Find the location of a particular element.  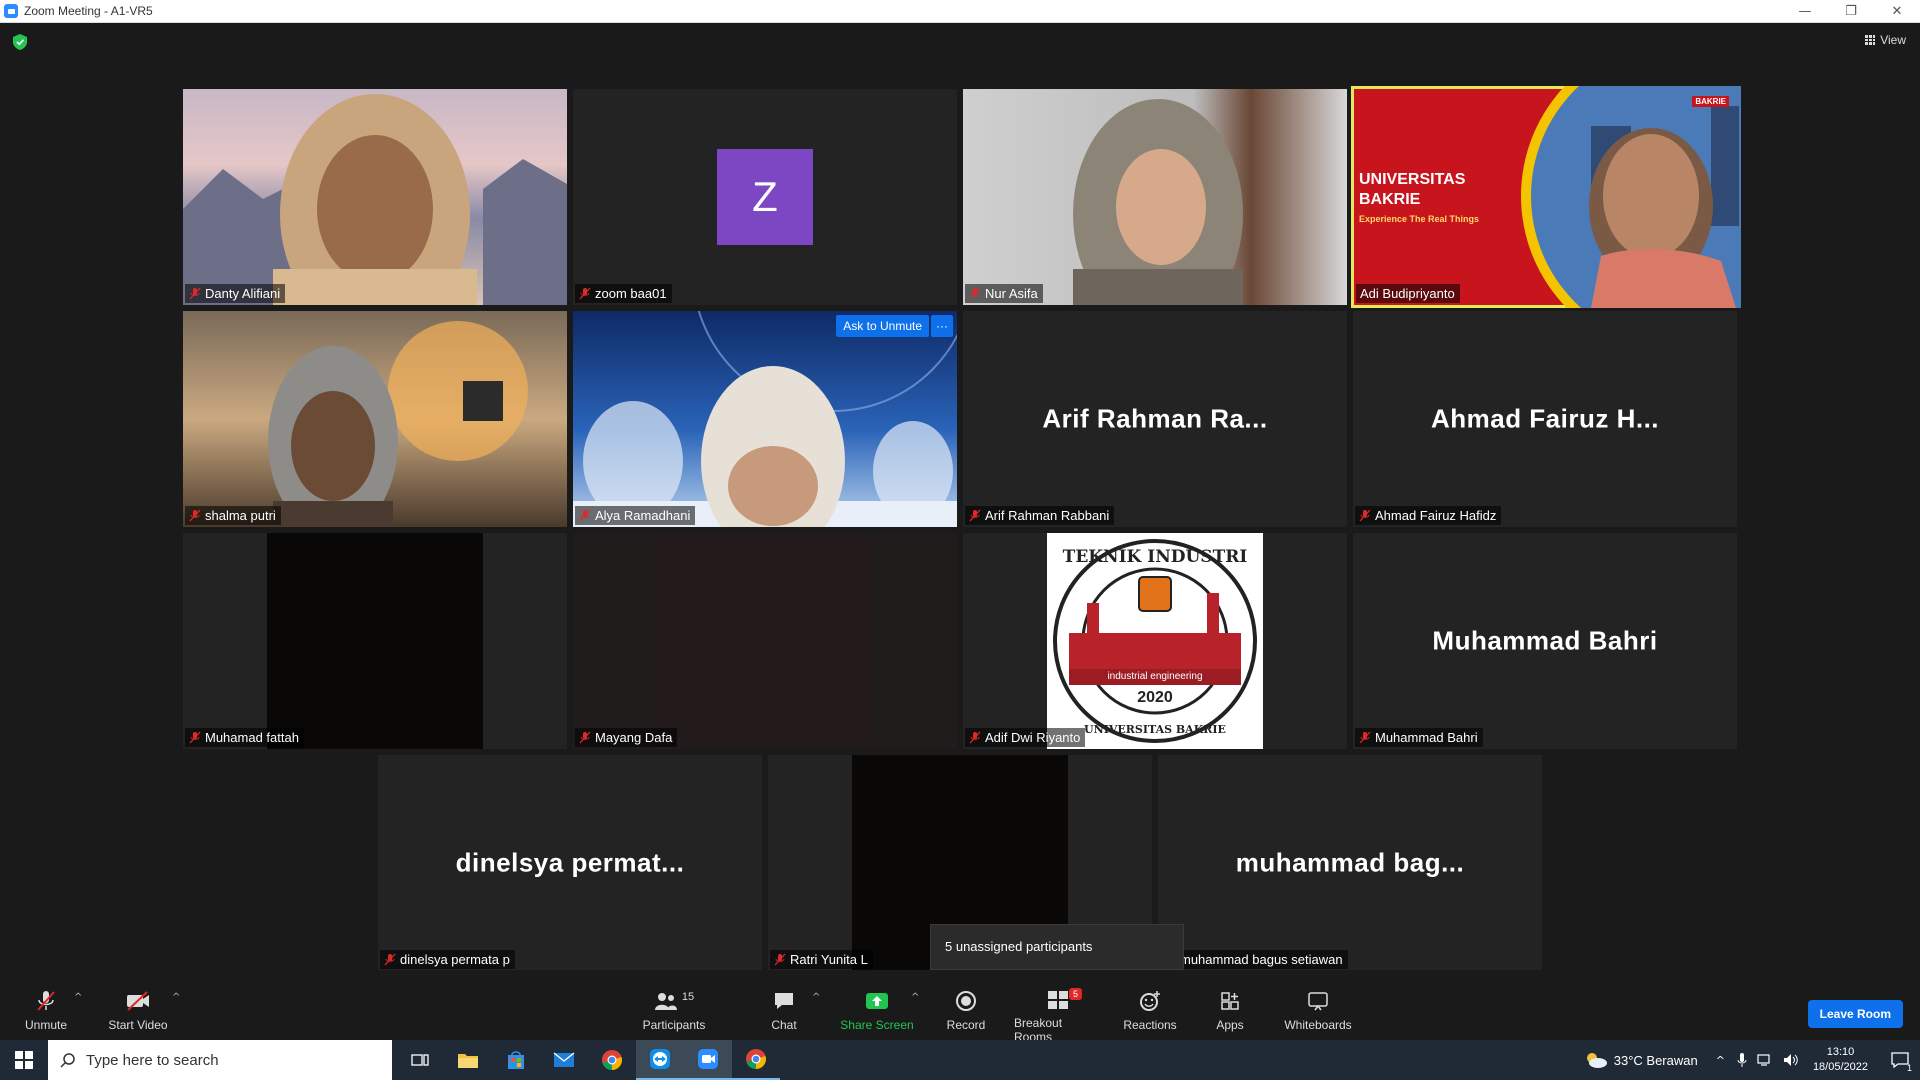

task-view-button is located at coordinates (420, 1060).